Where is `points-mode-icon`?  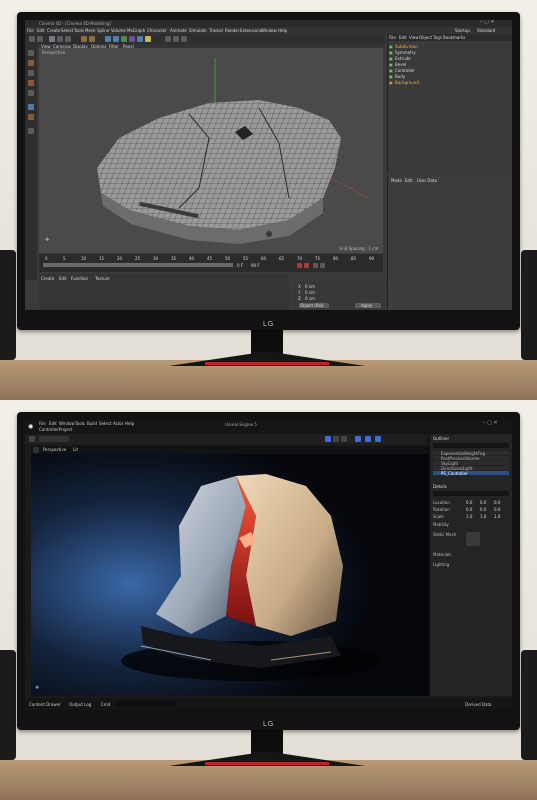
points-mode-icon is located at coordinates (168, 39).